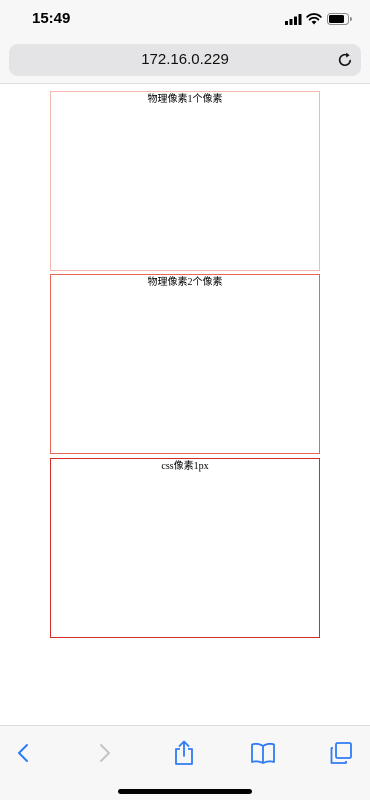  I want to click on address-bar: 172.16.0.229, so click(185, 60).